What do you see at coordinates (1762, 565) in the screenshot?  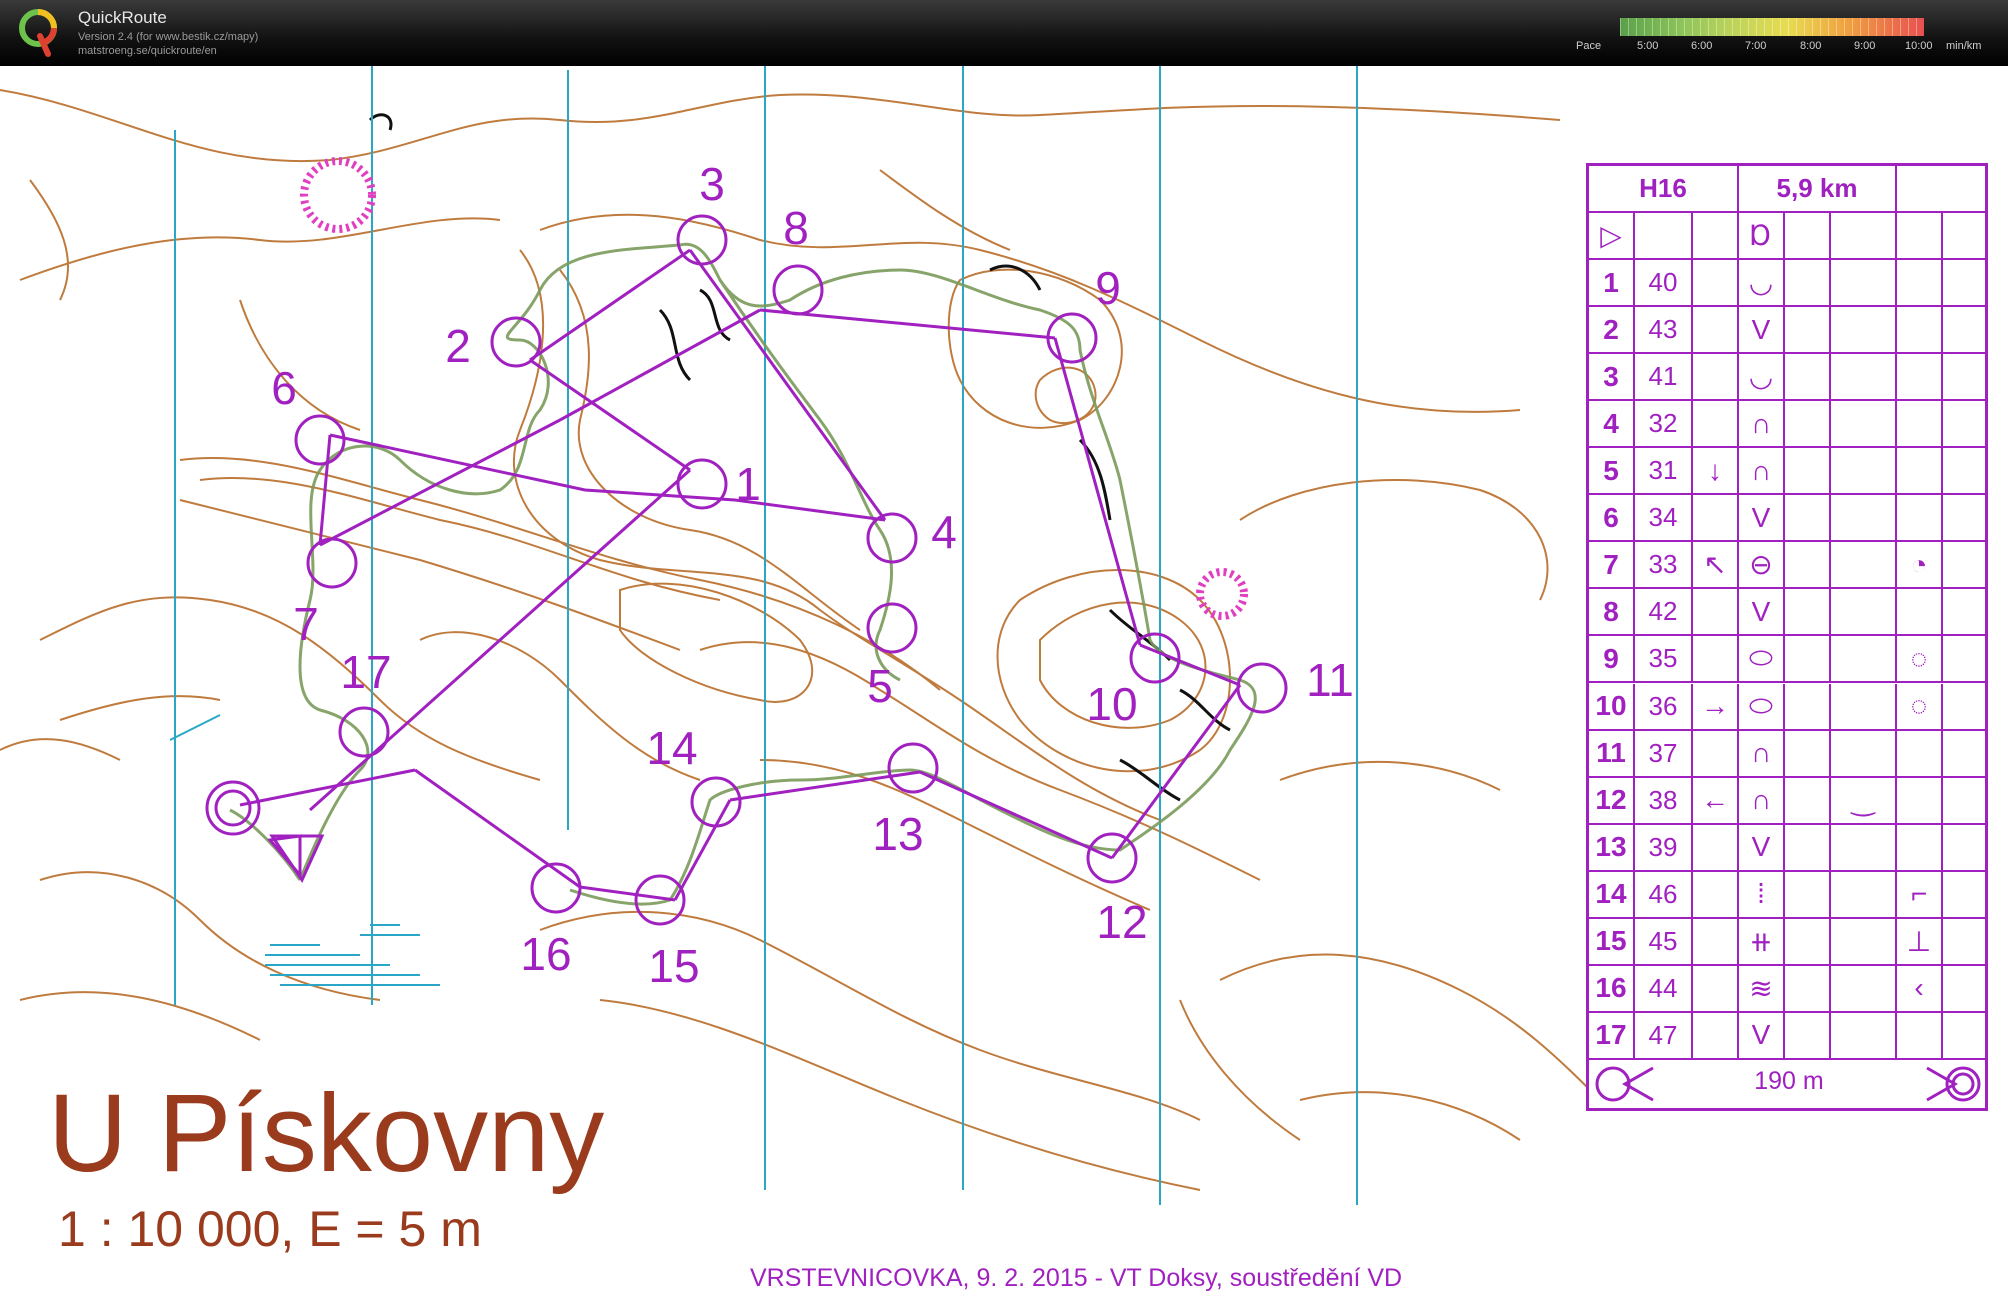 I see `cd-feature-icon: ⊖` at bounding box center [1762, 565].